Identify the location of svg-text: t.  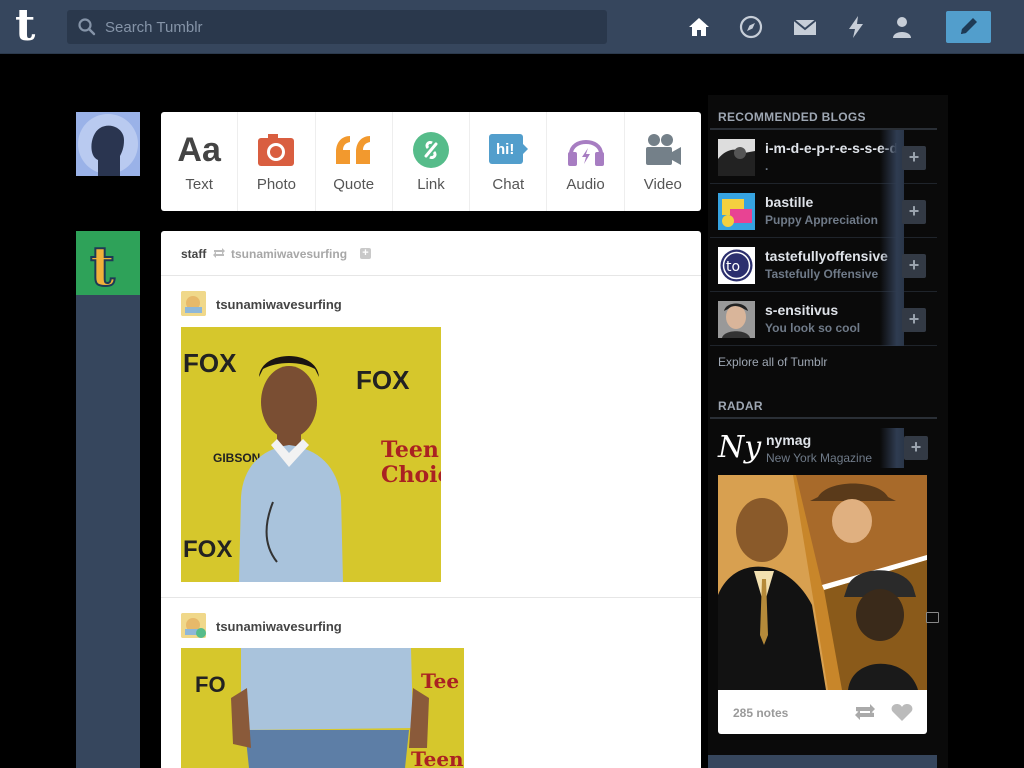
(102, 264).